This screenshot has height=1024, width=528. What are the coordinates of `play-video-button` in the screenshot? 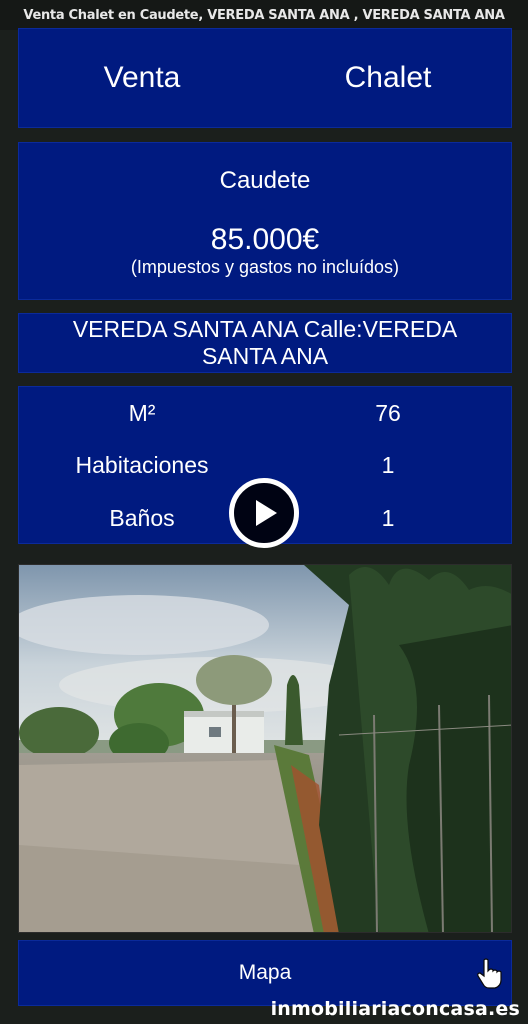 It's located at (264, 513).